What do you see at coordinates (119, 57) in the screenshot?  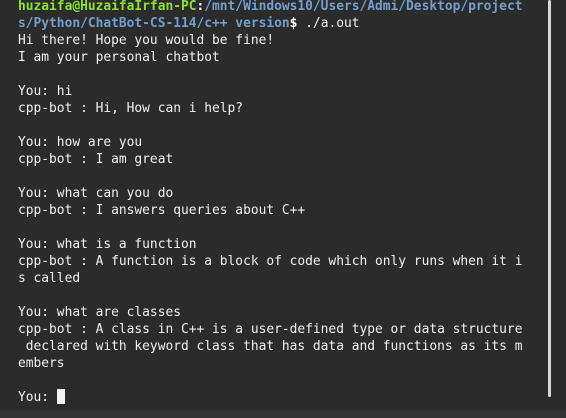 I see `output-line: I am your personal chatbot` at bounding box center [119, 57].